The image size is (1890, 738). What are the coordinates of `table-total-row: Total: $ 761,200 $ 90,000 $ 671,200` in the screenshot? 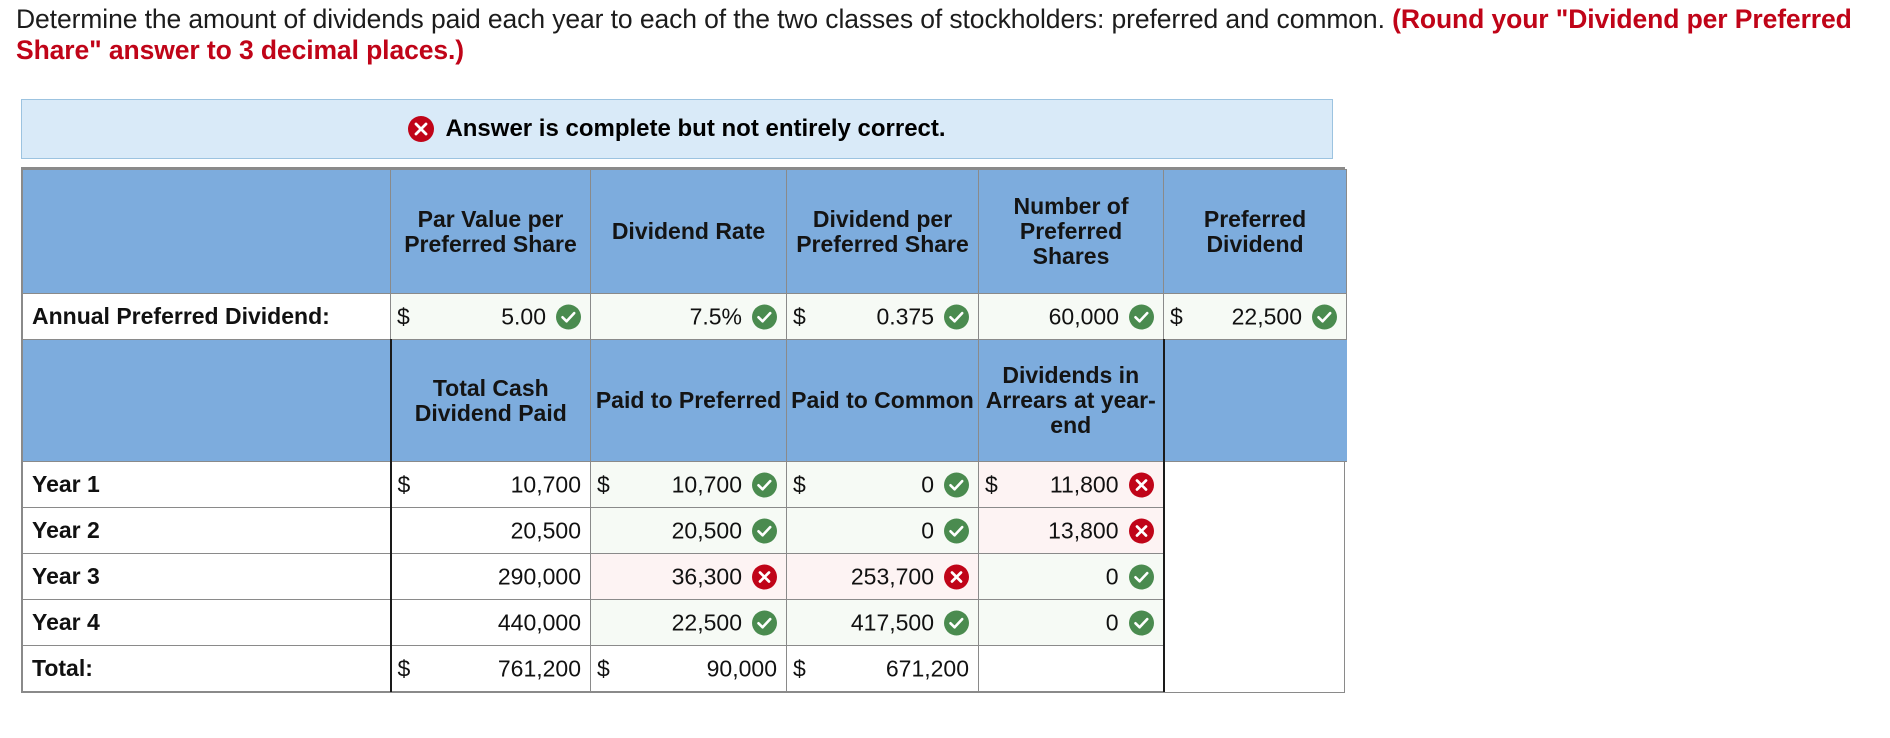 It's located at (684, 668).